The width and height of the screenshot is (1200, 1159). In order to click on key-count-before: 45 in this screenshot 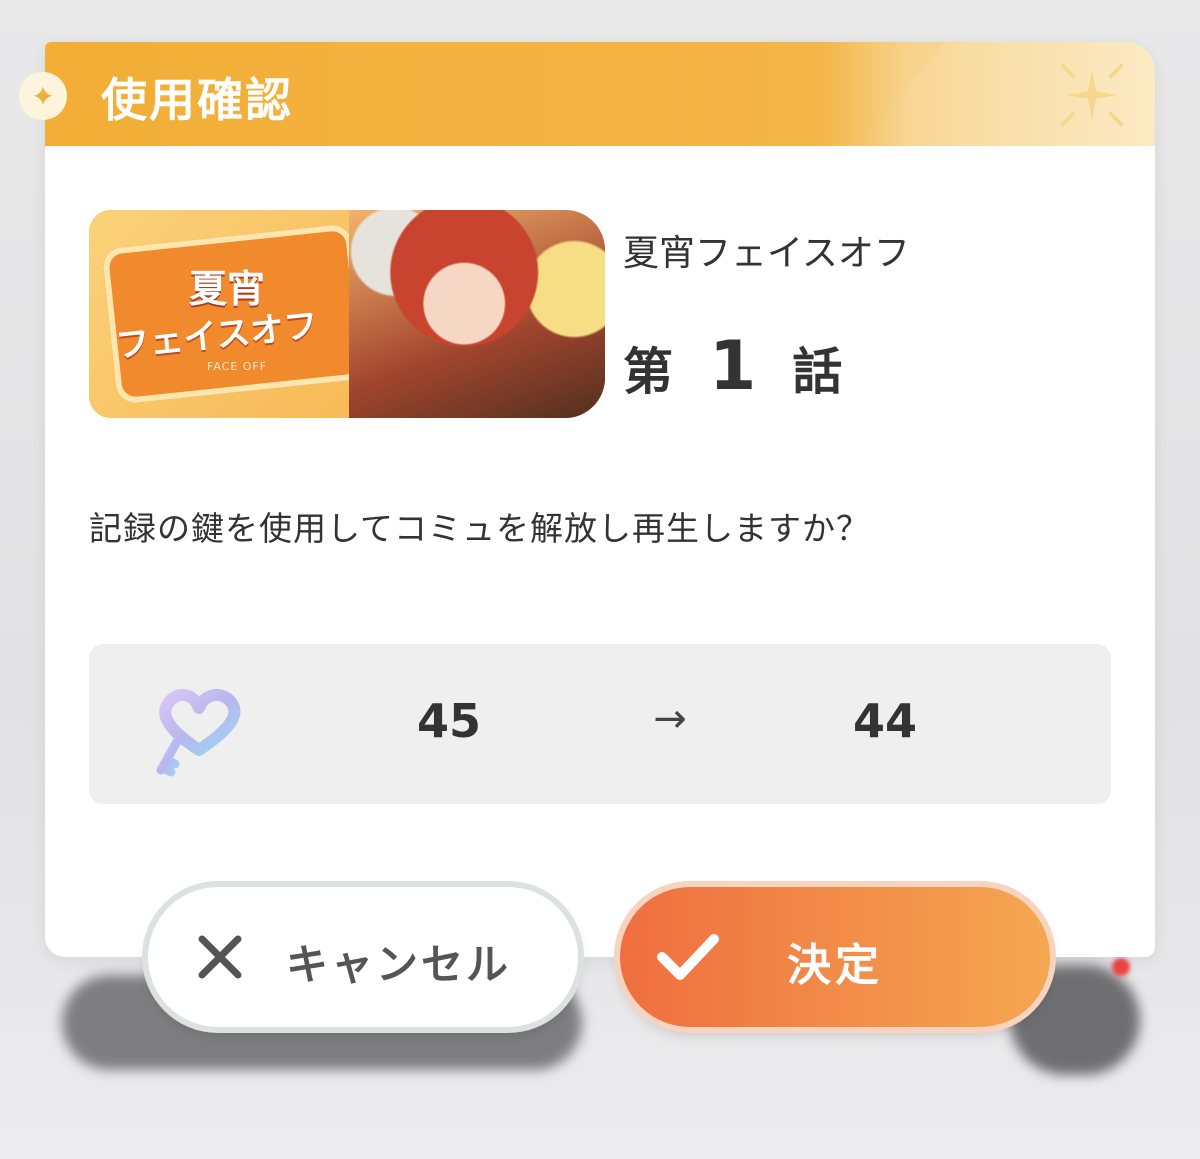, I will do `click(448, 721)`.